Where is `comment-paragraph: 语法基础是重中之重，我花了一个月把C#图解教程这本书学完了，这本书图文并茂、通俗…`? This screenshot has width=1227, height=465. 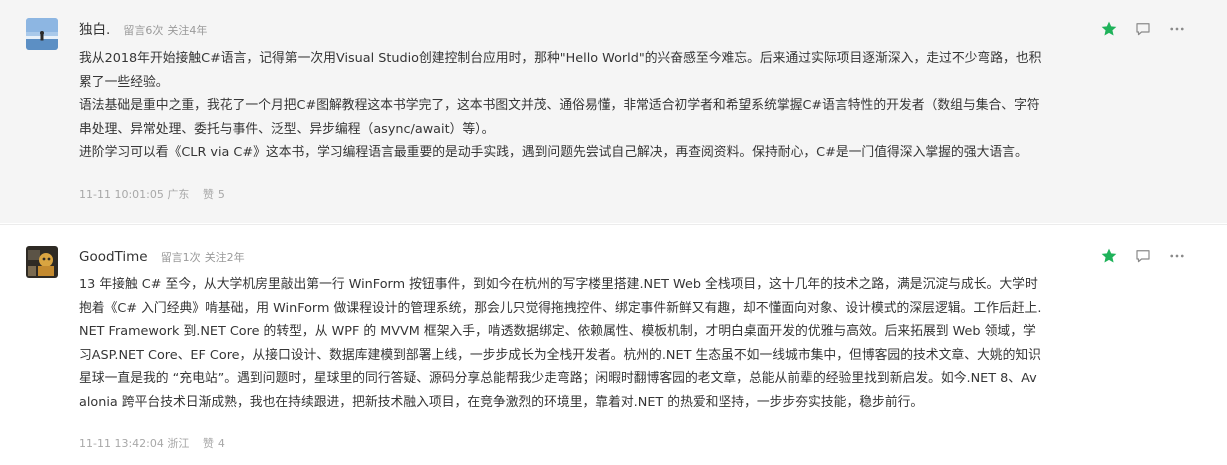 comment-paragraph: 语法基础是重中之重，我花了一个月把C#图解教程这本书学完了，这本书图文并茂、通俗… is located at coordinates (559, 117).